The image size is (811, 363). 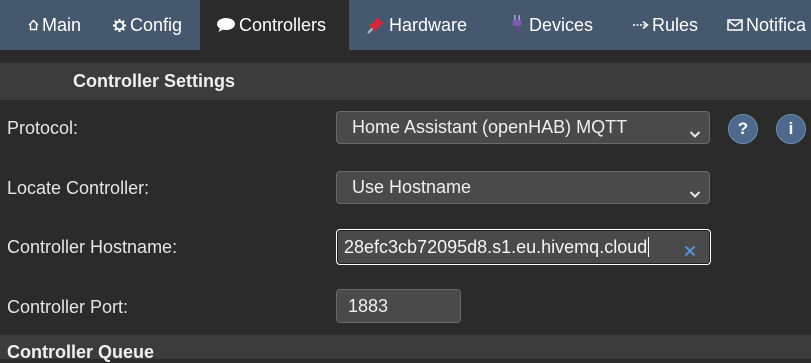 I want to click on help-button: ?, so click(x=743, y=129).